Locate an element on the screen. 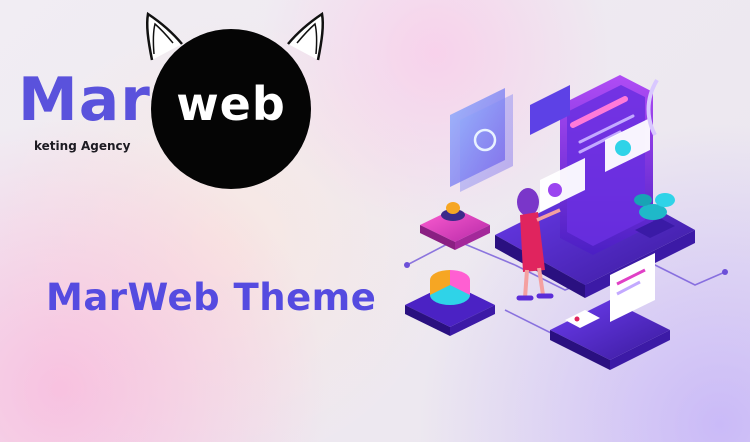  logo-circle-text: web is located at coordinates (231, 104).